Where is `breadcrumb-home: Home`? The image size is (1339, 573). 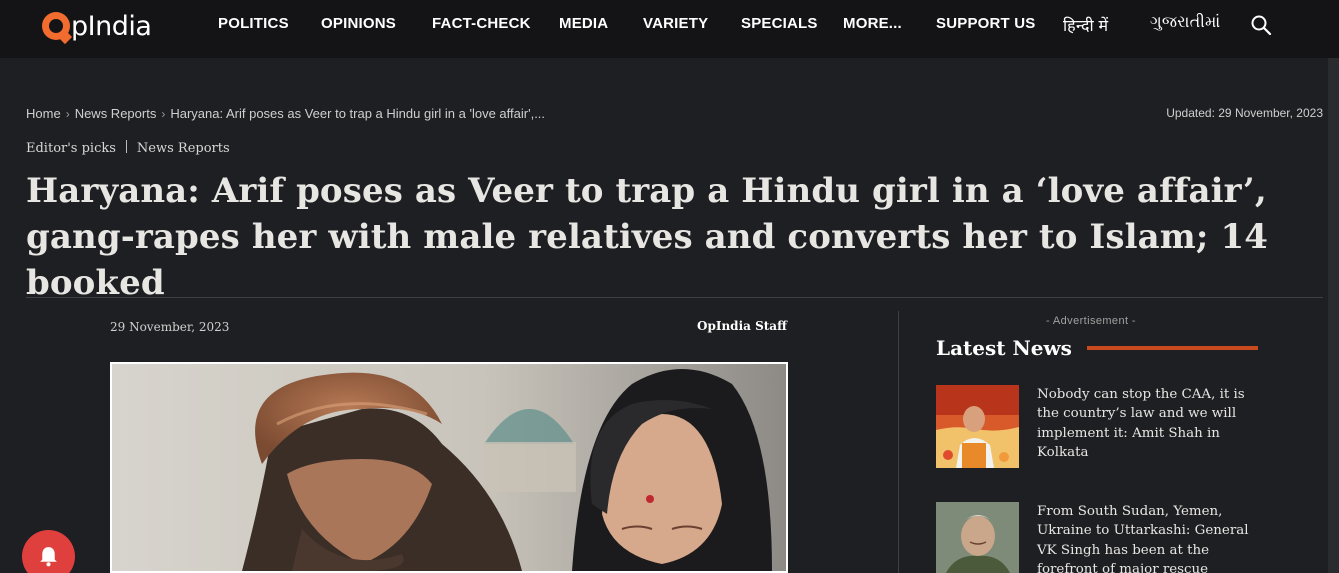
breadcrumb-home: Home is located at coordinates (43, 113).